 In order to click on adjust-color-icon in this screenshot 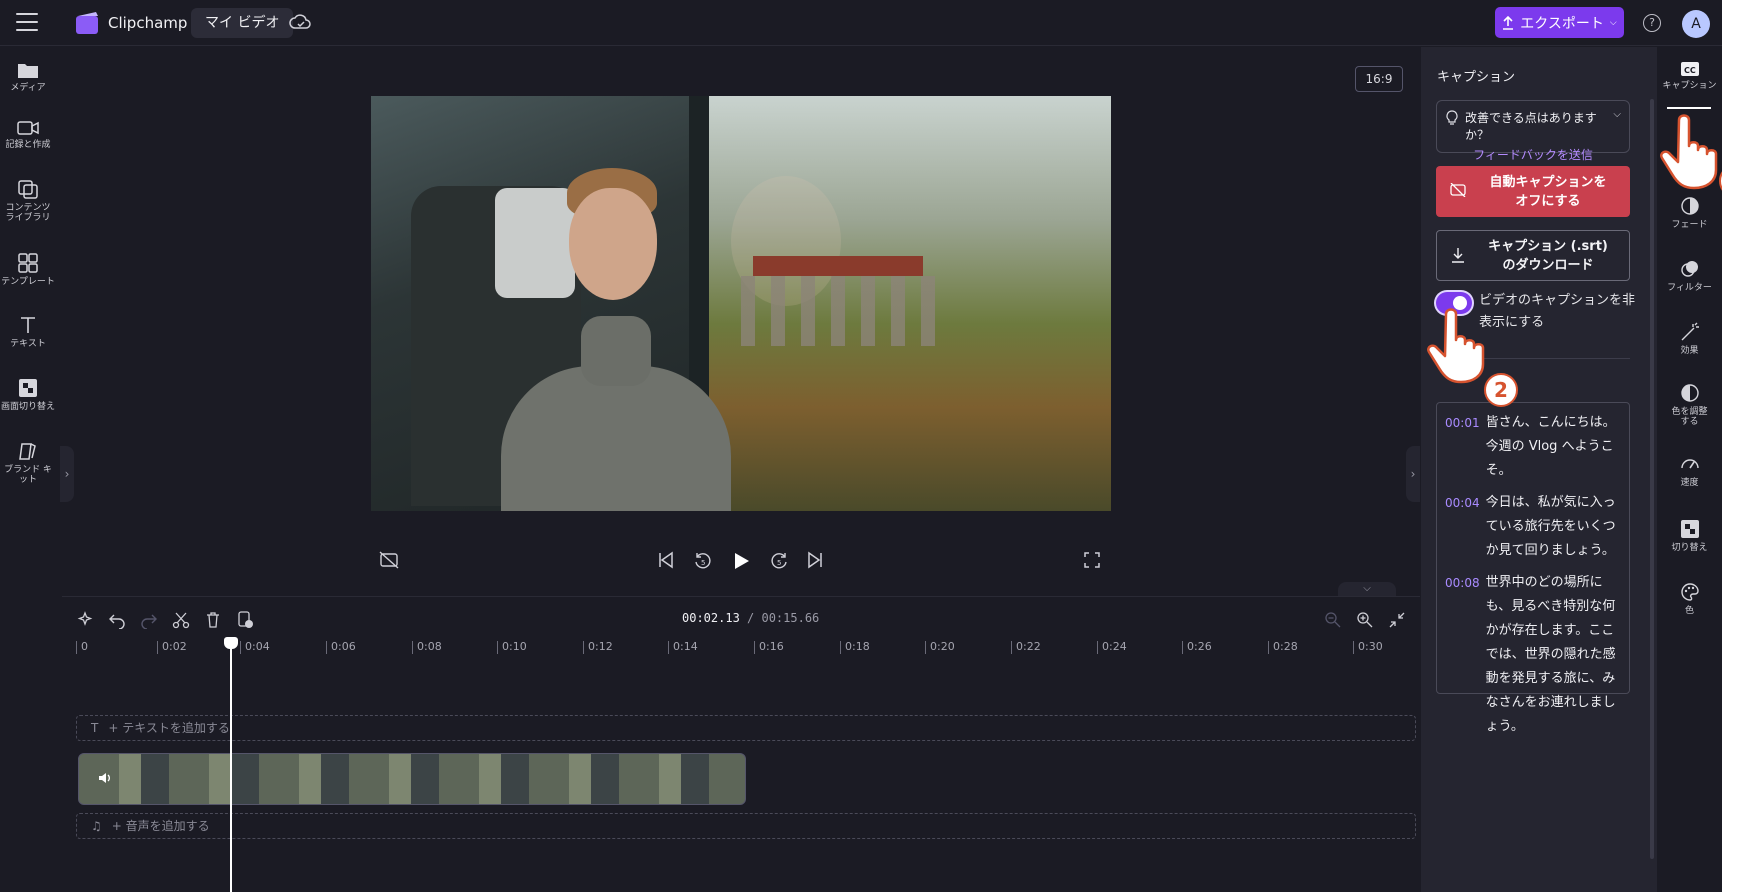, I will do `click(1689, 393)`.